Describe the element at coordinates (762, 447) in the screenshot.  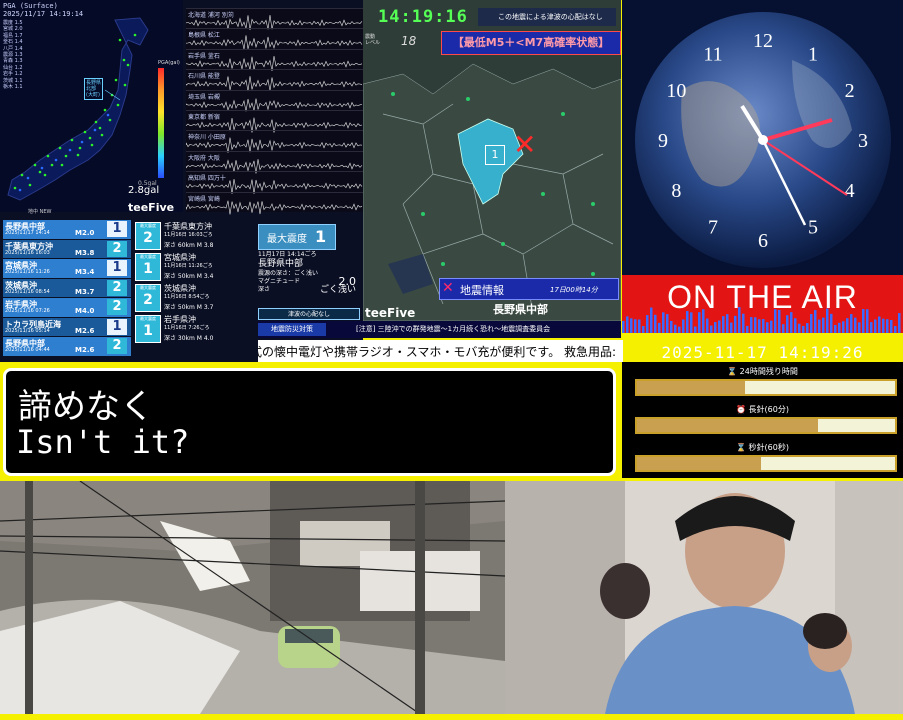
I see `progress-label: ⌛ 秒針(60秒)` at that location.